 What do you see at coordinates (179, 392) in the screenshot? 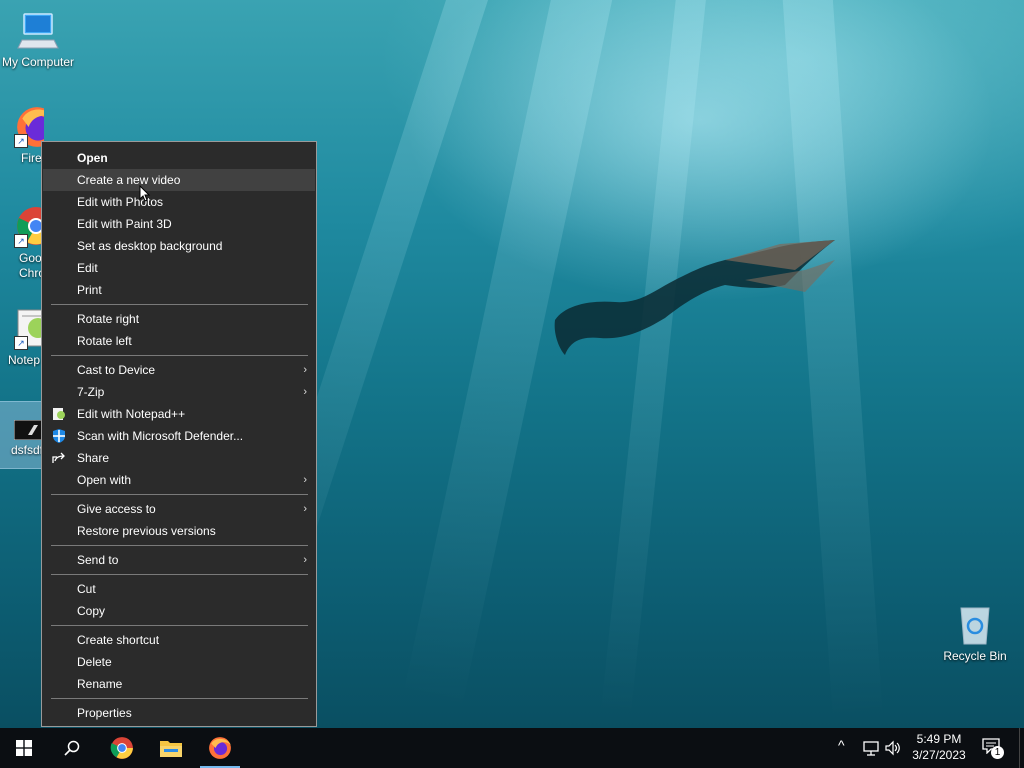
I see `menu-item-7zip: 7-Zip ›` at bounding box center [179, 392].